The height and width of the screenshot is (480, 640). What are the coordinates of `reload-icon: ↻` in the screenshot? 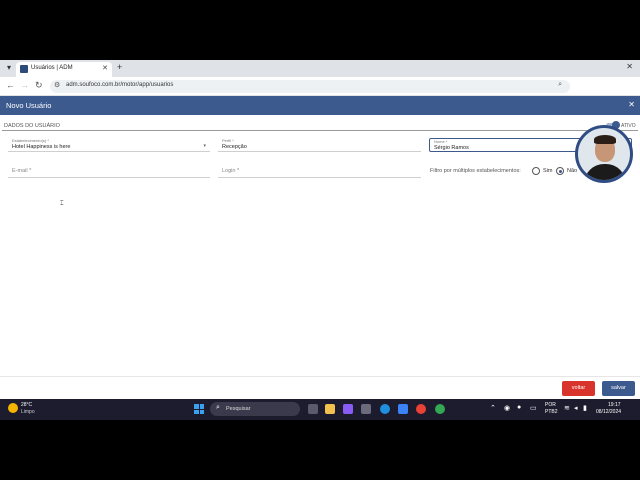 It's located at (39, 85).